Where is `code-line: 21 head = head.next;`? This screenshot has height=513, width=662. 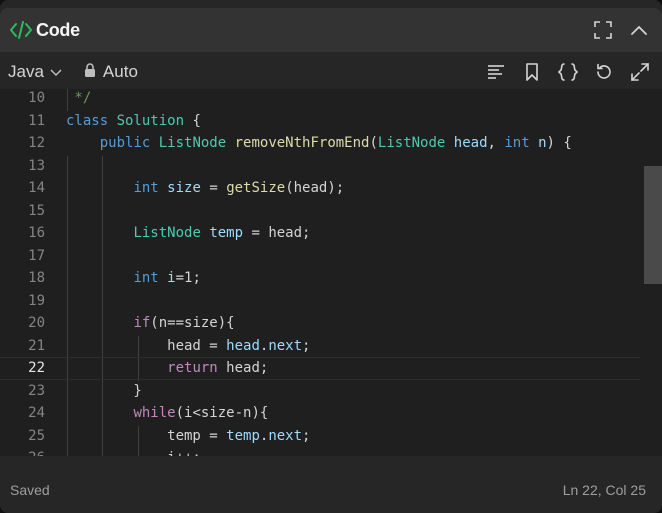
code-line: 21 head = head.next; is located at coordinates (320, 346).